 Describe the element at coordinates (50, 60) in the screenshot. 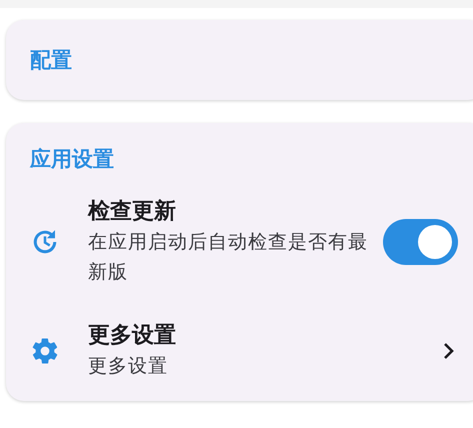

I see `section-title: 配置` at that location.